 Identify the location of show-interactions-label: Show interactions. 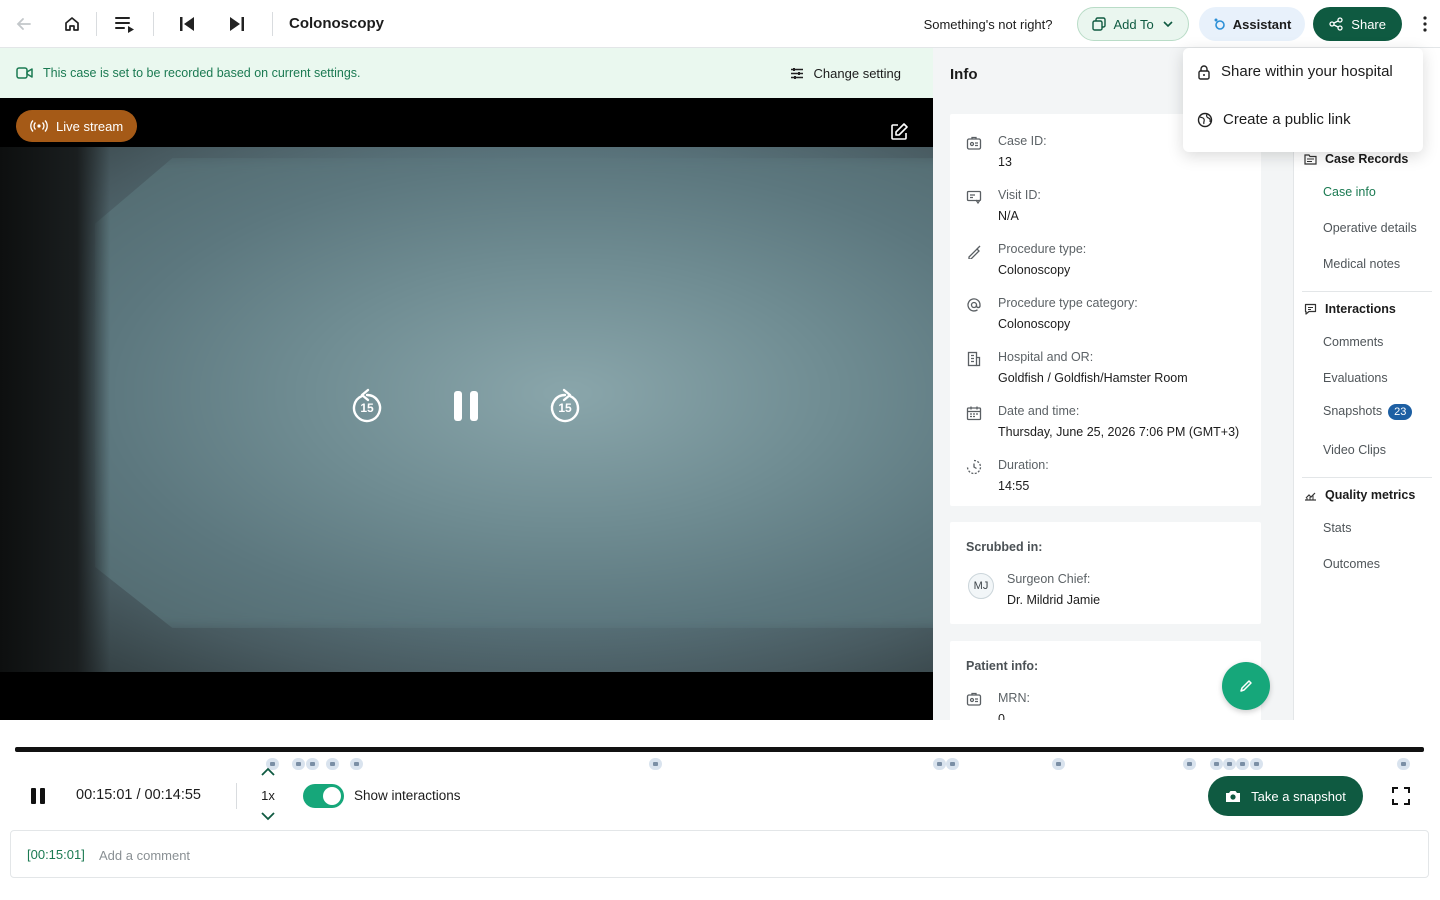
(407, 795).